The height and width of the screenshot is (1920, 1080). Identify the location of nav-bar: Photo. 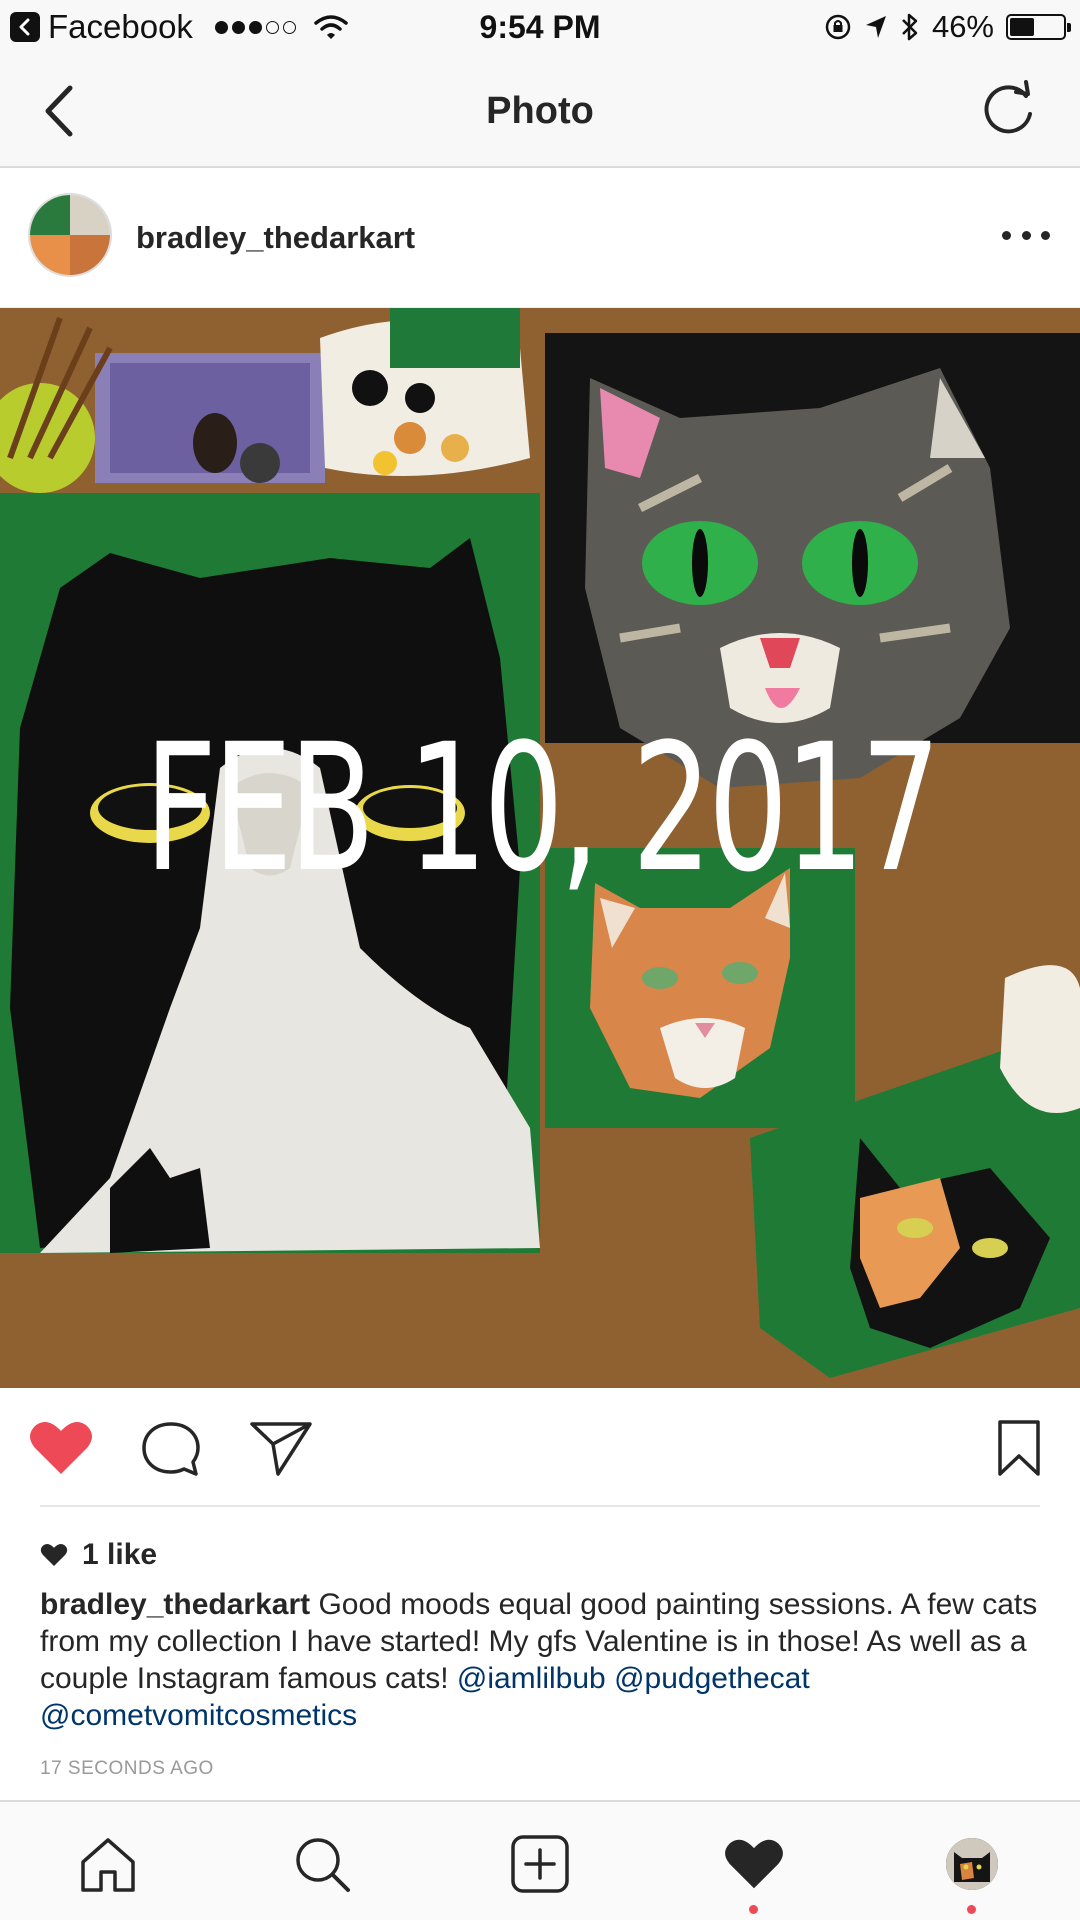
(540, 111).